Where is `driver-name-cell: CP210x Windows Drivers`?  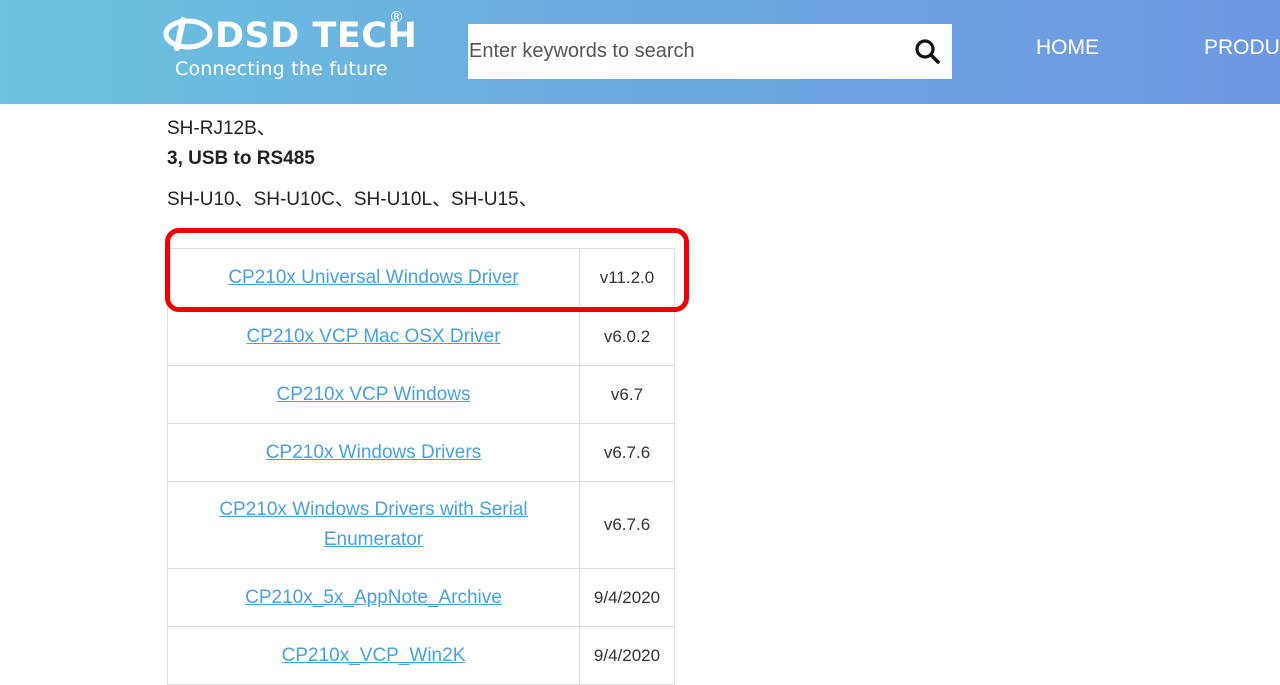 driver-name-cell: CP210x Windows Drivers is located at coordinates (373, 452).